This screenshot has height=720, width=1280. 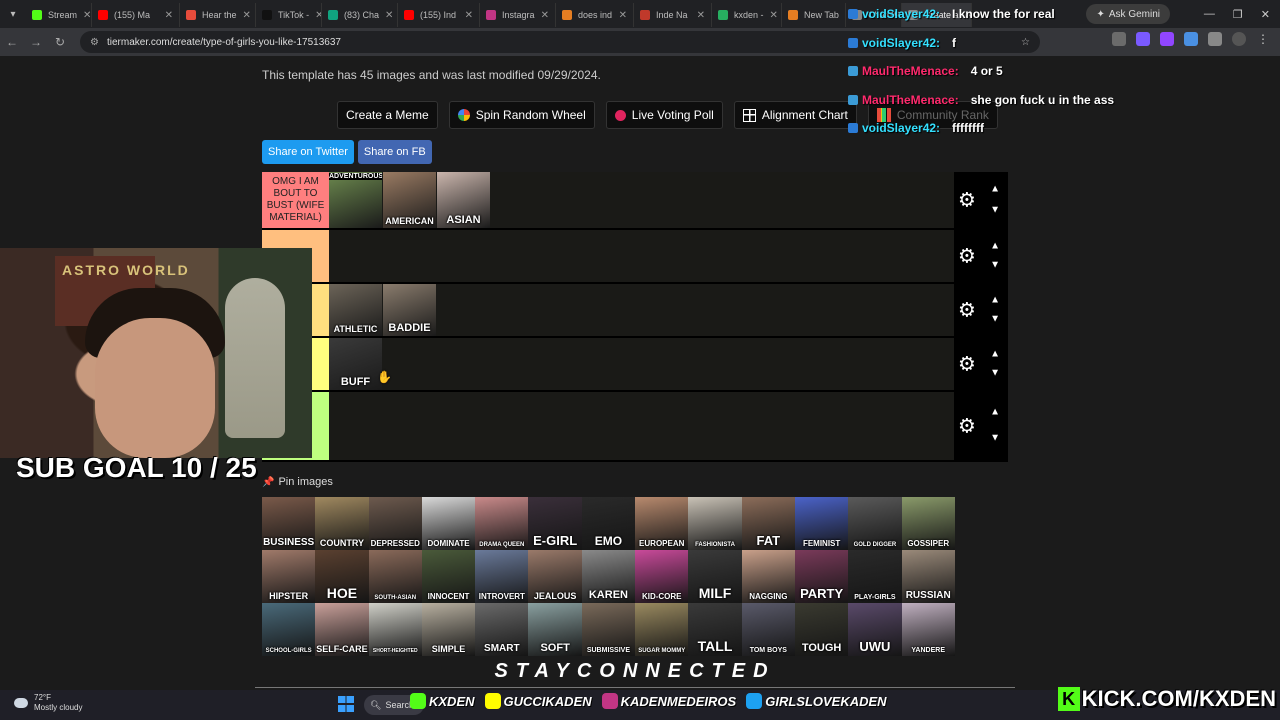 I want to click on pool-image: SUBMISSIVE, so click(x=608, y=629).